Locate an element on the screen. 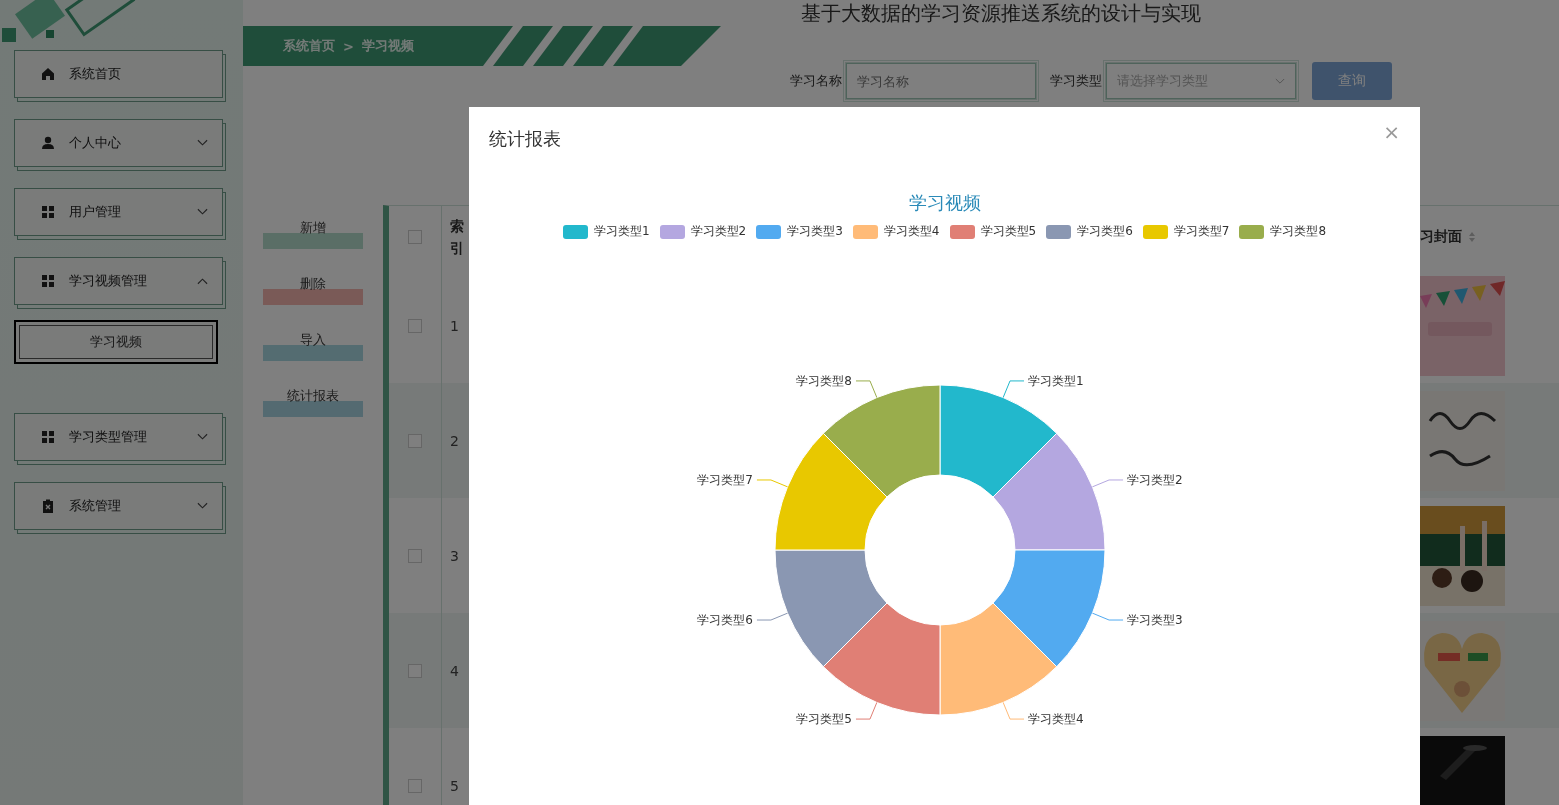 The width and height of the screenshot is (1559, 805). menu-label: 系统首页 is located at coordinates (95, 74).